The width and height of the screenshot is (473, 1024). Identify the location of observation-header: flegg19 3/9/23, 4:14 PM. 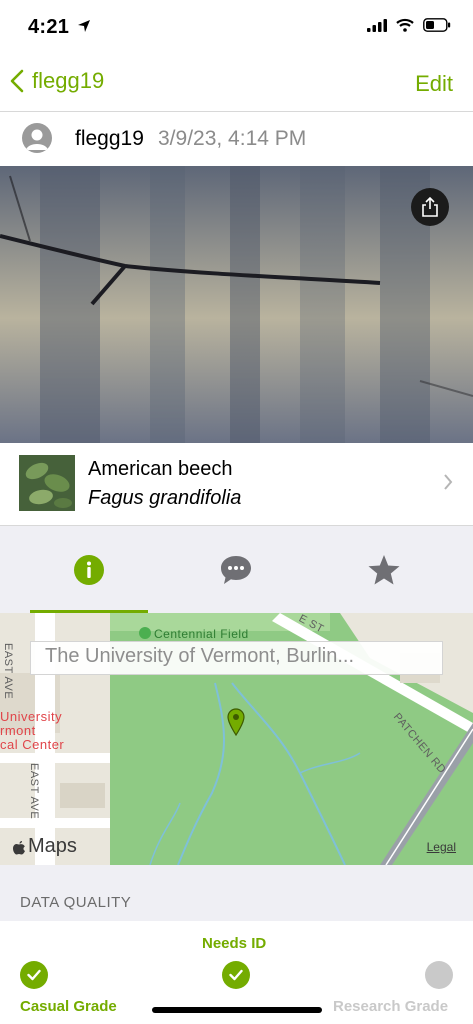
(236, 139).